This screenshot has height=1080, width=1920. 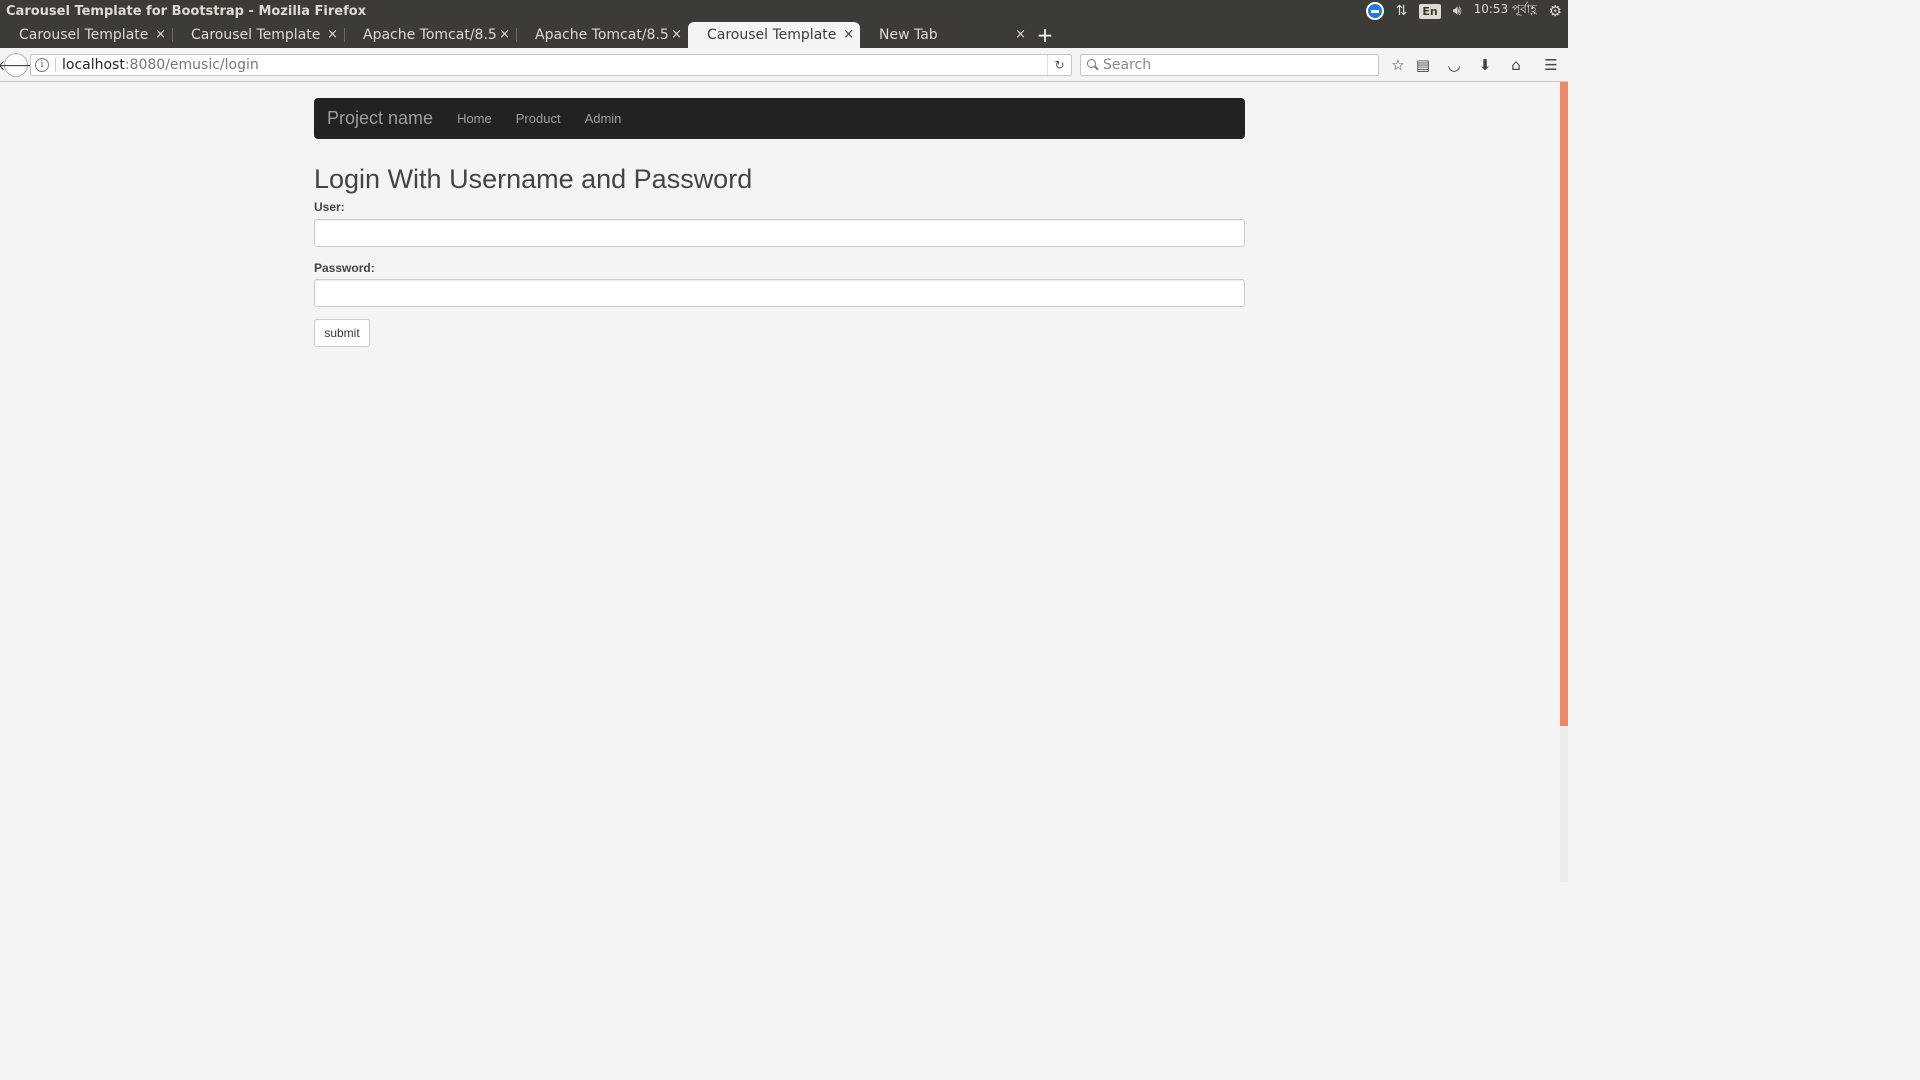 I want to click on url-path: :8080/emusic/login, so click(x=191, y=65).